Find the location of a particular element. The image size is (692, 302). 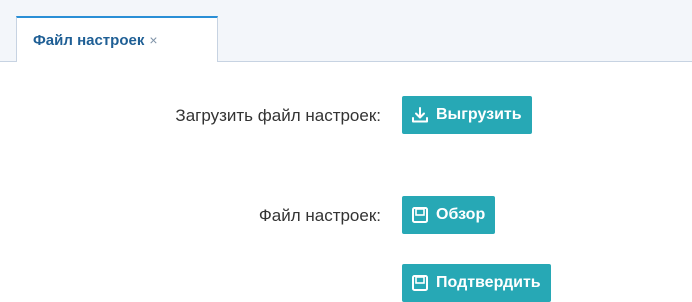

close-icon: × is located at coordinates (153, 40).